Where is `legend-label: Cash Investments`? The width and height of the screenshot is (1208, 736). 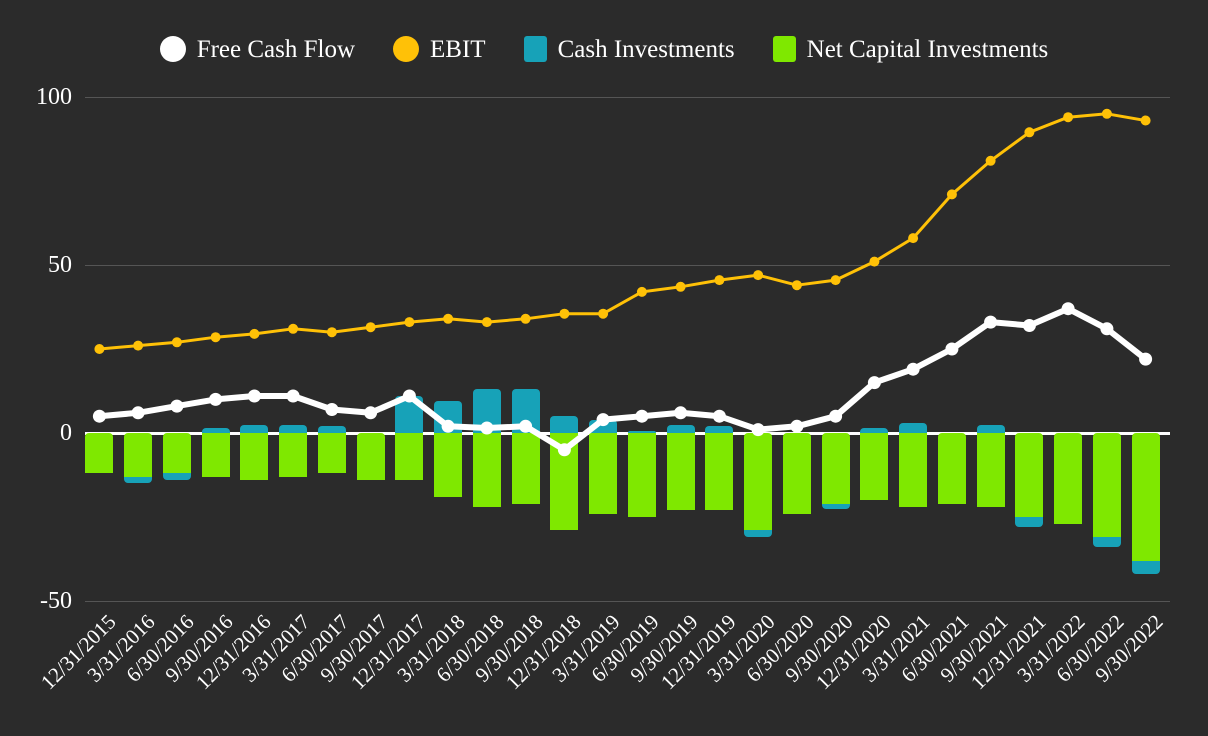 legend-label: Cash Investments is located at coordinates (646, 49).